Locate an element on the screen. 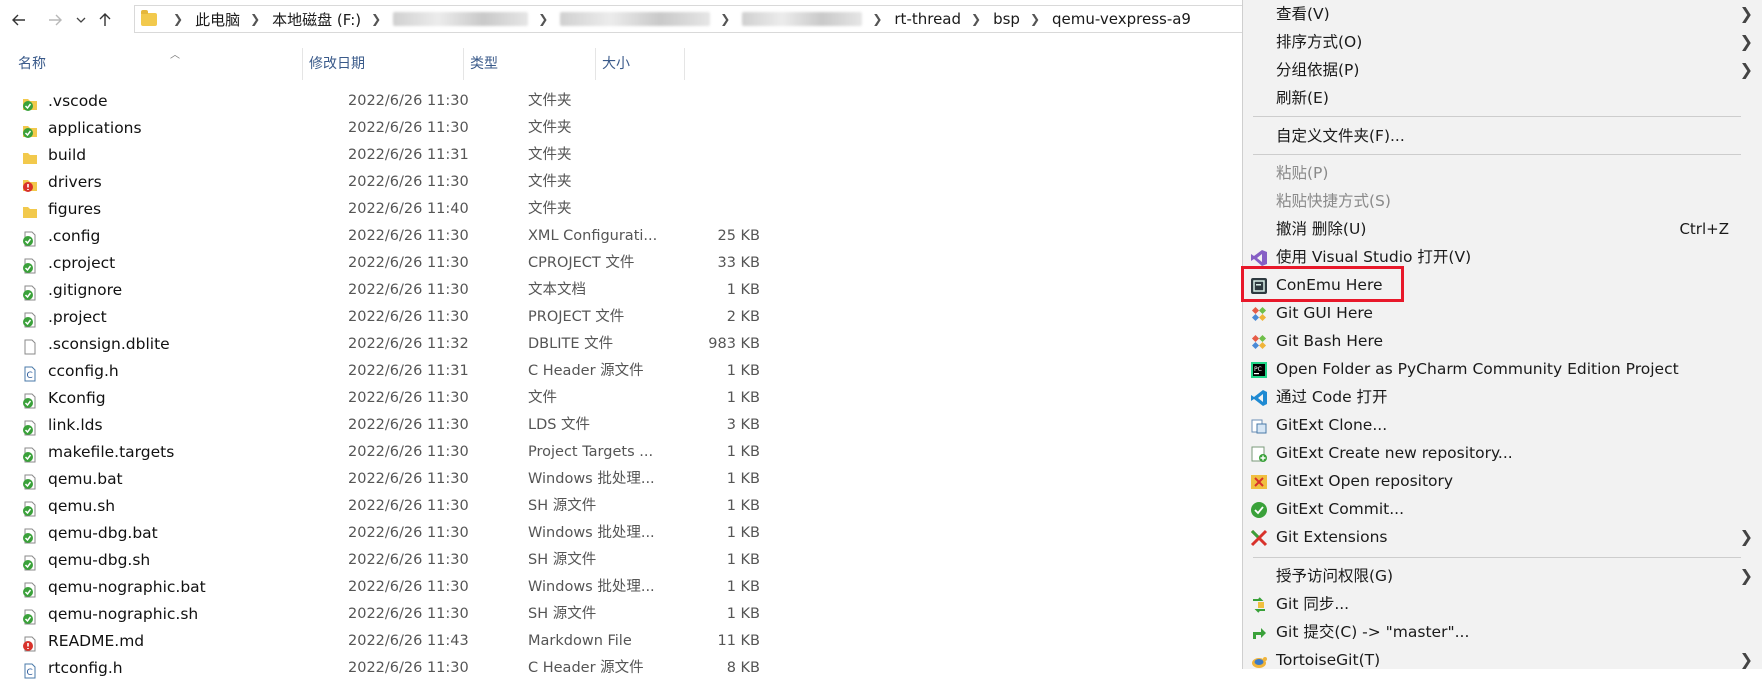 The image size is (1762, 688). menu-item-label: 查看(V) is located at coordinates (1303, 14).